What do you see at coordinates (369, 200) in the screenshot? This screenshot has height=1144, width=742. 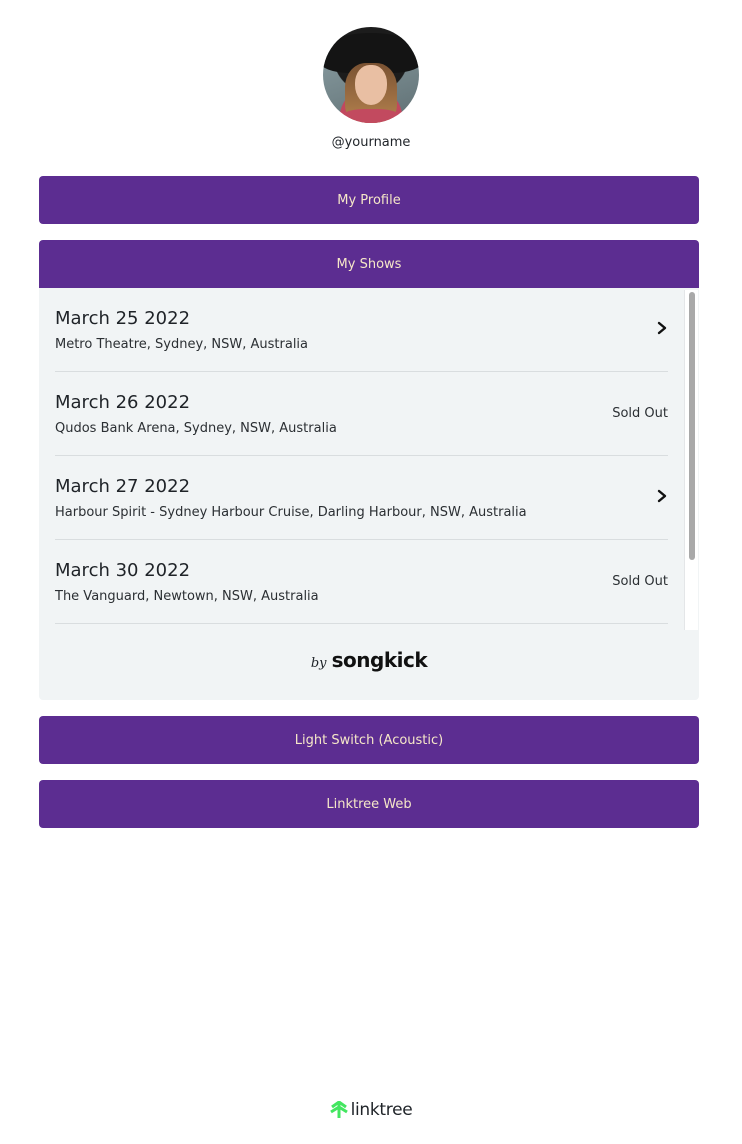 I see `my-profile-button: My Profile` at bounding box center [369, 200].